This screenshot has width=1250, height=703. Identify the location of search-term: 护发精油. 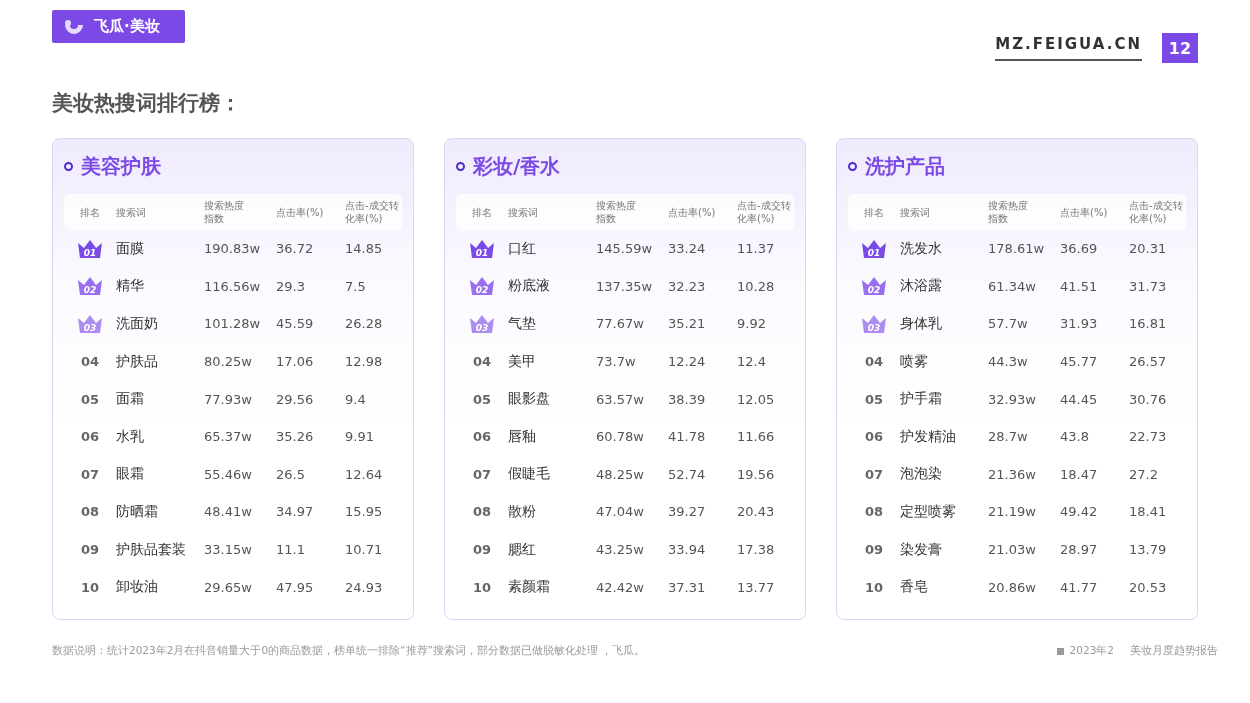
(928, 436).